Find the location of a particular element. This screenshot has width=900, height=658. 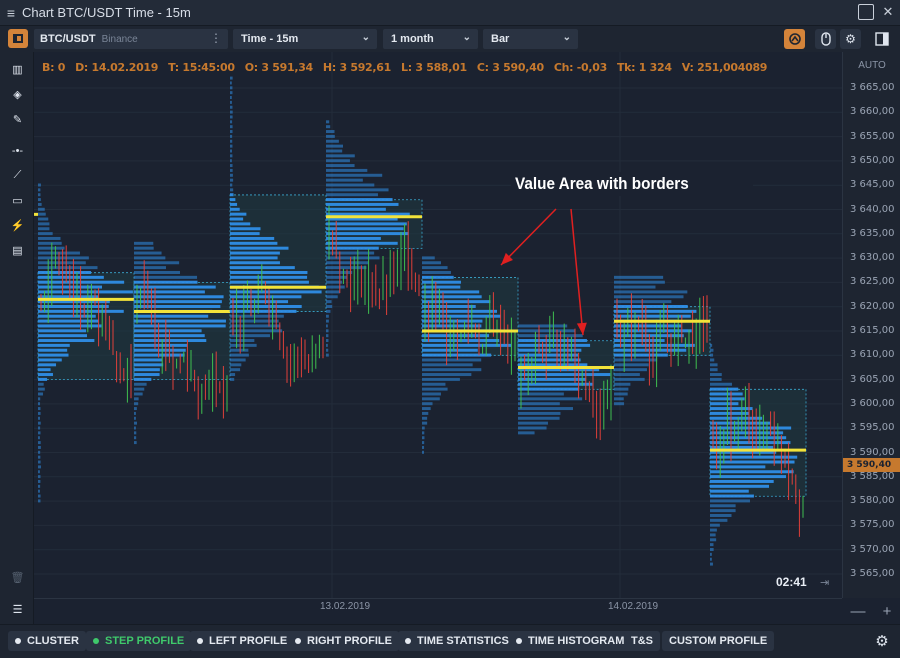

y-tick-label: 3 580,00 is located at coordinates (872, 501).